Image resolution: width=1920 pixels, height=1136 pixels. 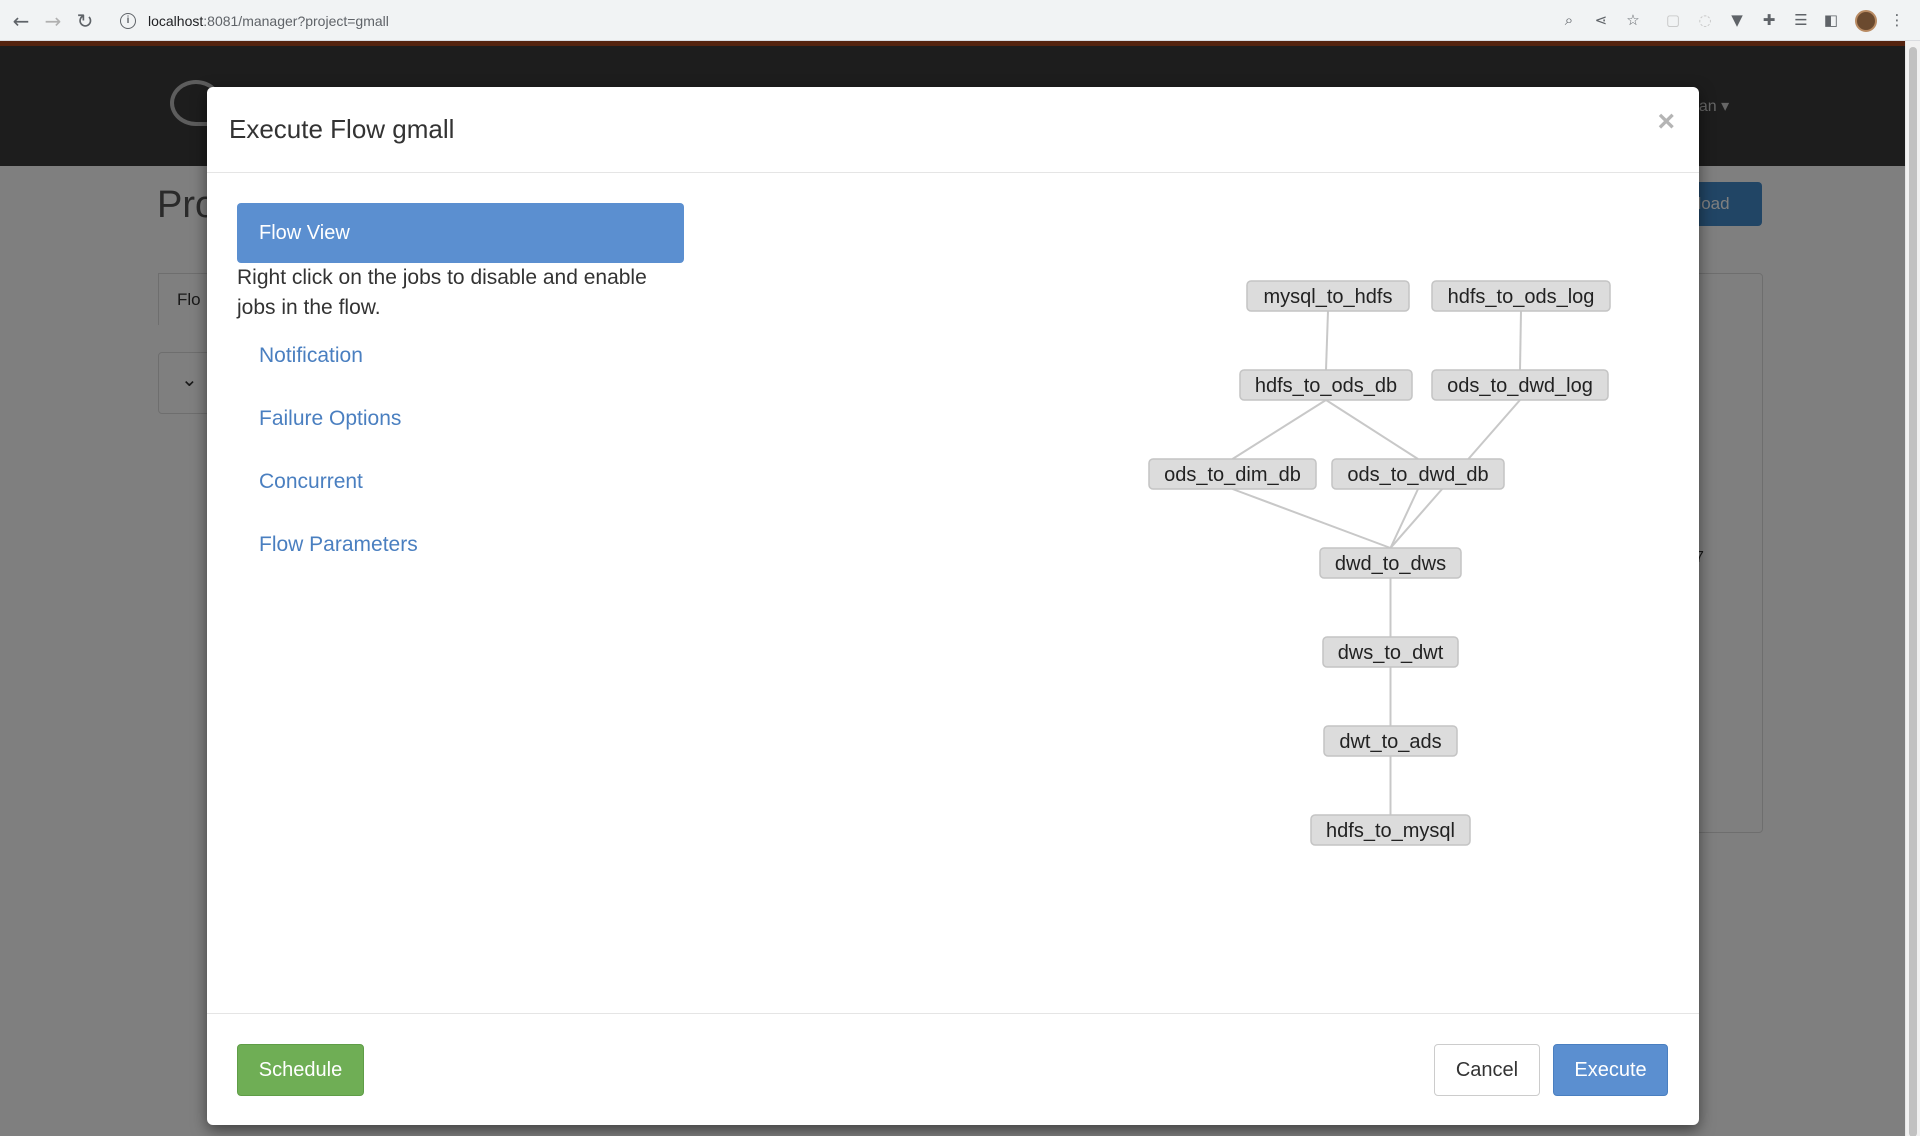 What do you see at coordinates (1866, 21) in the screenshot?
I see `profile-avatar` at bounding box center [1866, 21].